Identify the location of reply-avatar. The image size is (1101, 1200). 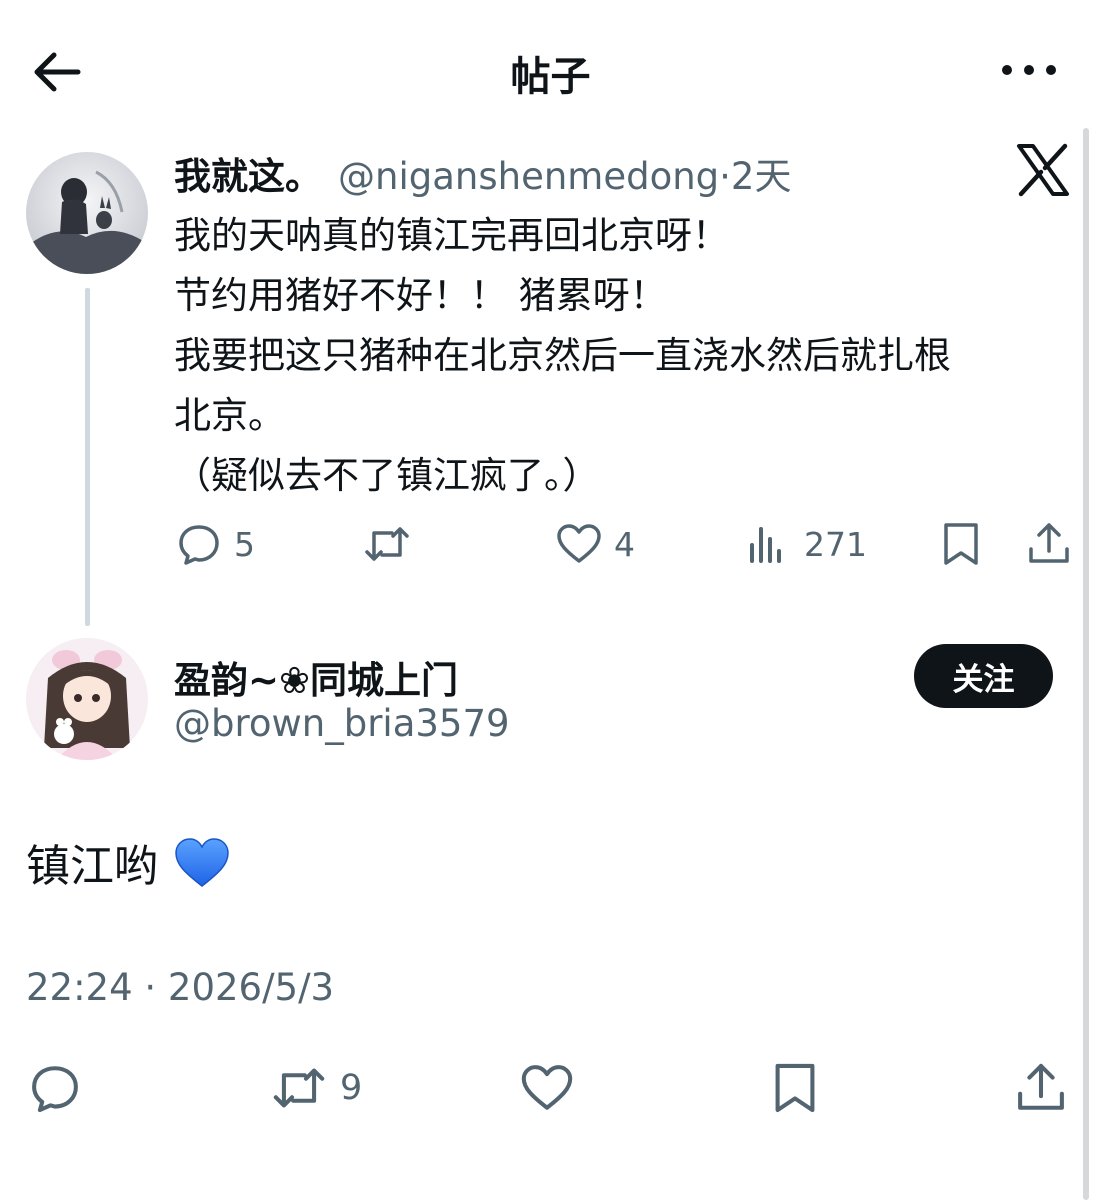
(87, 699).